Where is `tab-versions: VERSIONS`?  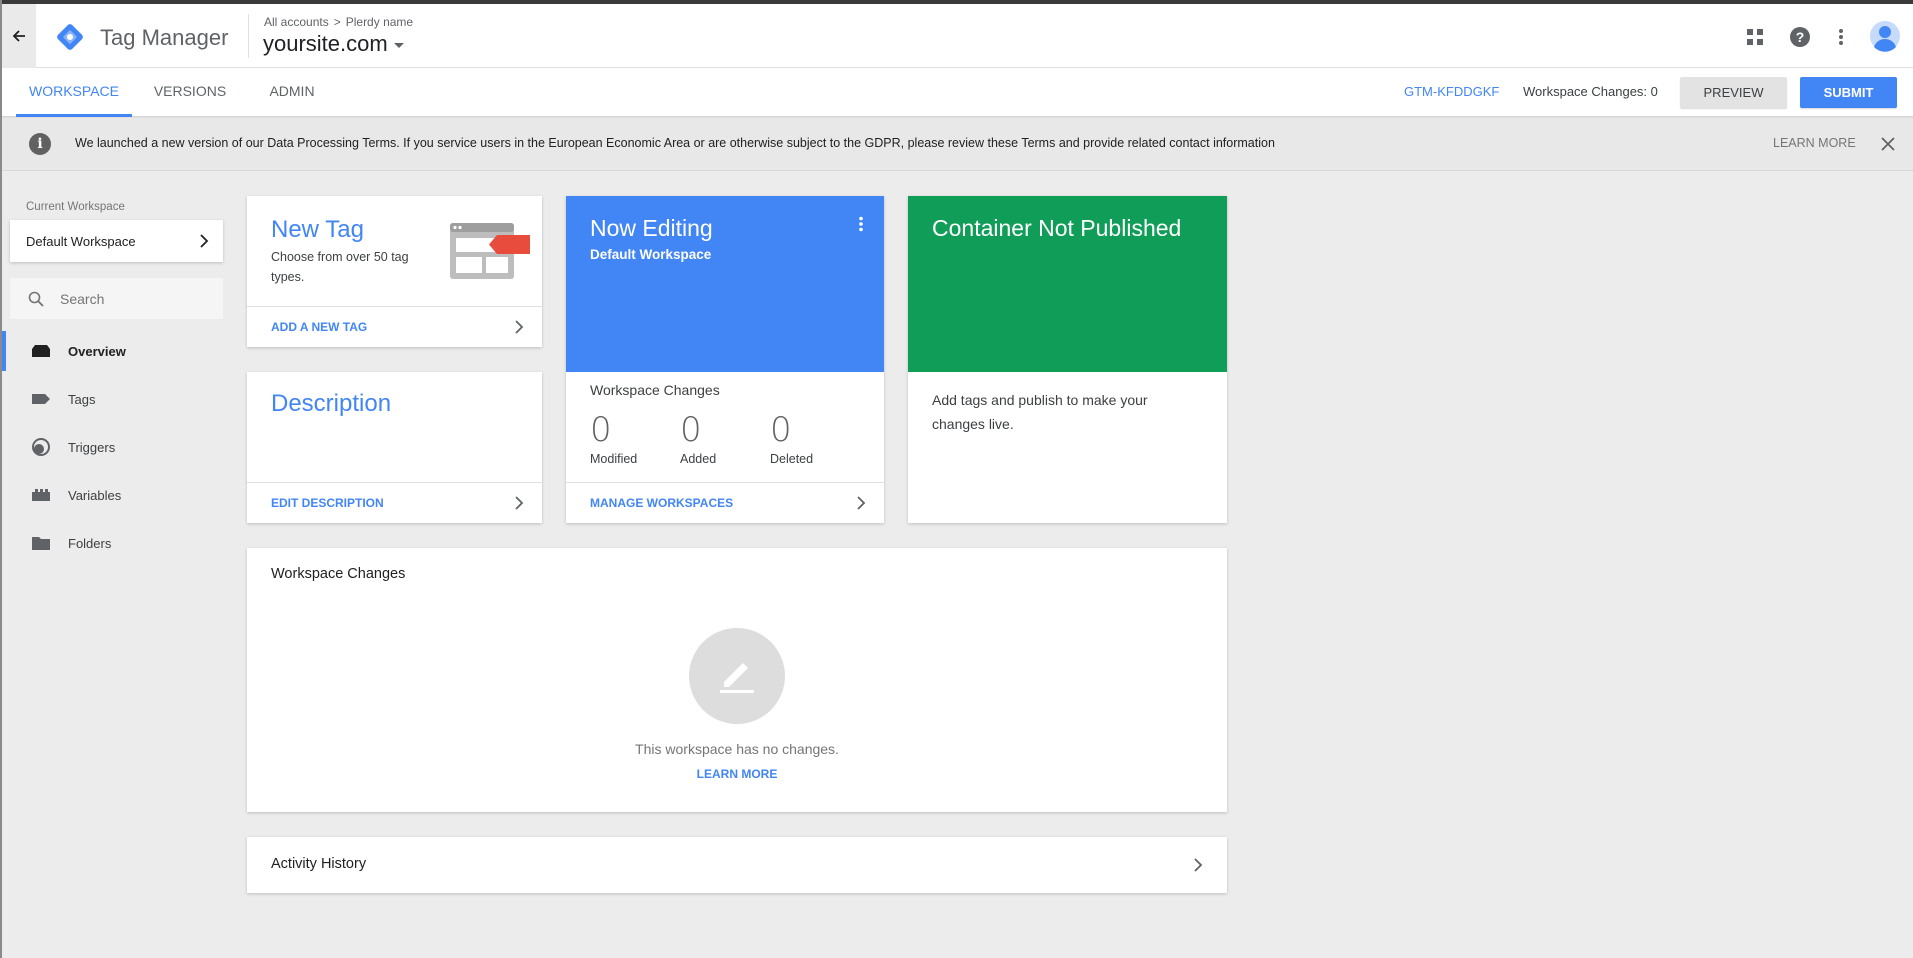
tab-versions: VERSIONS is located at coordinates (190, 92).